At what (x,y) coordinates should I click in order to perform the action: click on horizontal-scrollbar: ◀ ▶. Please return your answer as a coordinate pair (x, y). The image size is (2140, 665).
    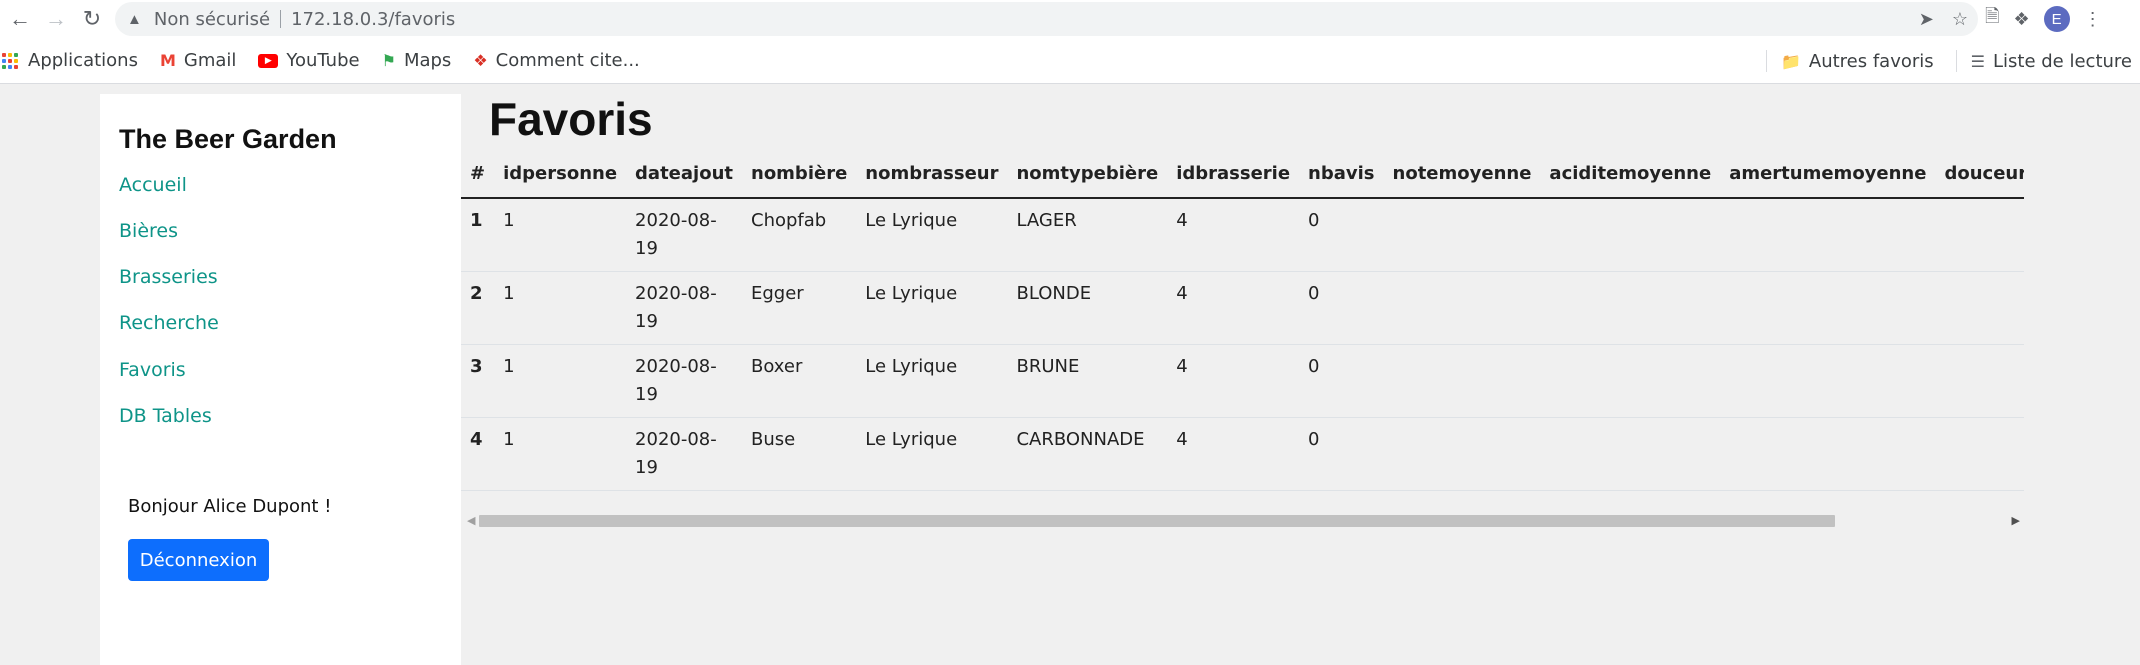
    Looking at the image, I should click on (1242, 522).